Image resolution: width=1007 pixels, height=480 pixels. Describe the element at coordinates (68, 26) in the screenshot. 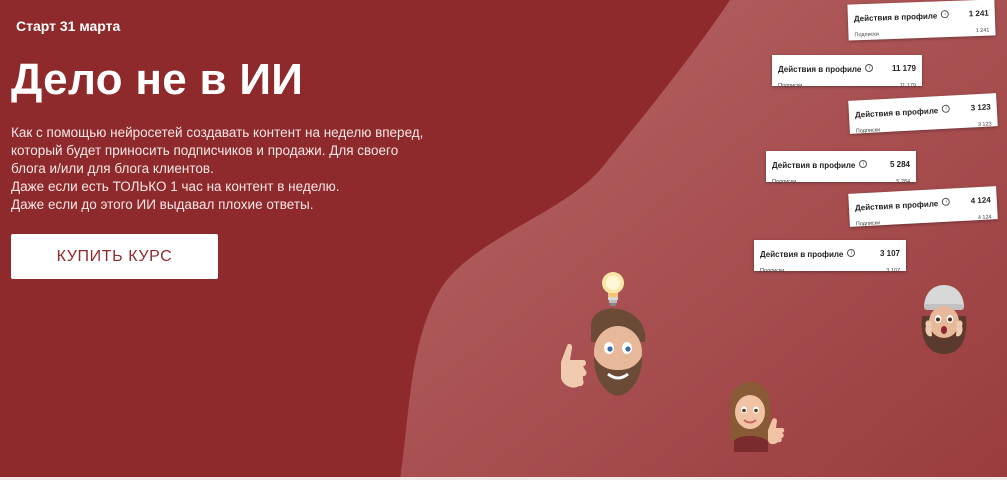

I see `start-date-label: Старт 31 марта` at that location.